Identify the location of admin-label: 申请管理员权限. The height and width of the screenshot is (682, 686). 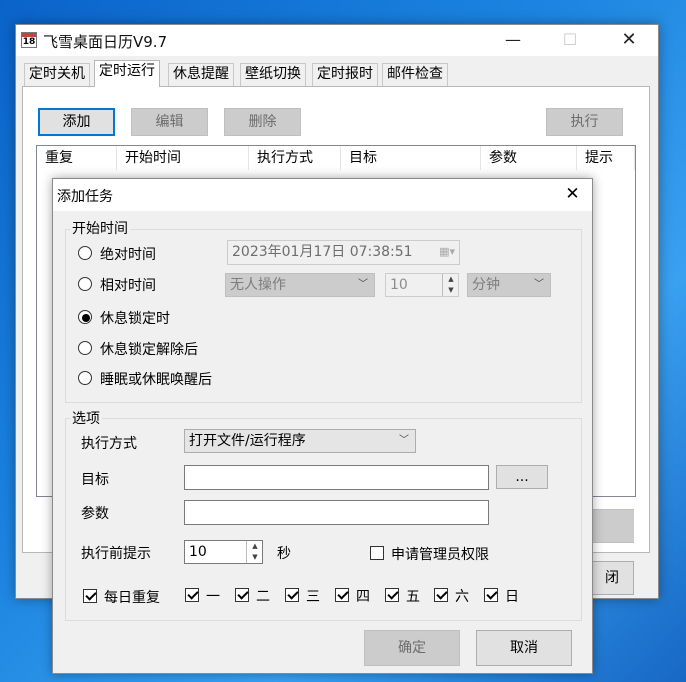
(440, 555).